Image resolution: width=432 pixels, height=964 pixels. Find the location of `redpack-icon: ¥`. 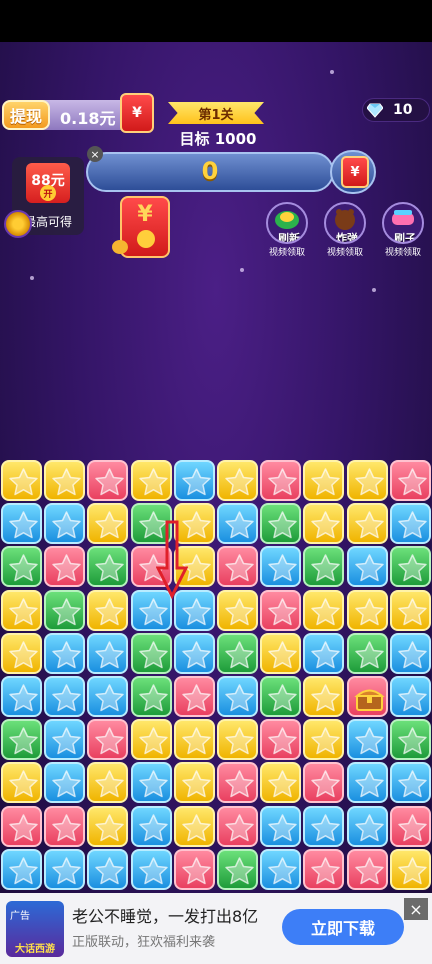

redpack-icon: ¥ is located at coordinates (137, 113).